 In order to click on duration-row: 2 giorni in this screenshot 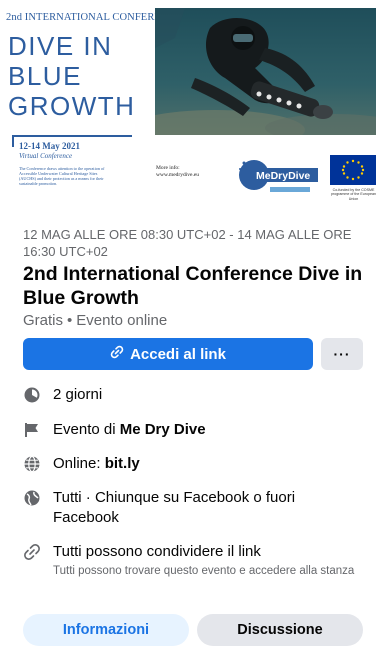, I will do `click(195, 395)`.